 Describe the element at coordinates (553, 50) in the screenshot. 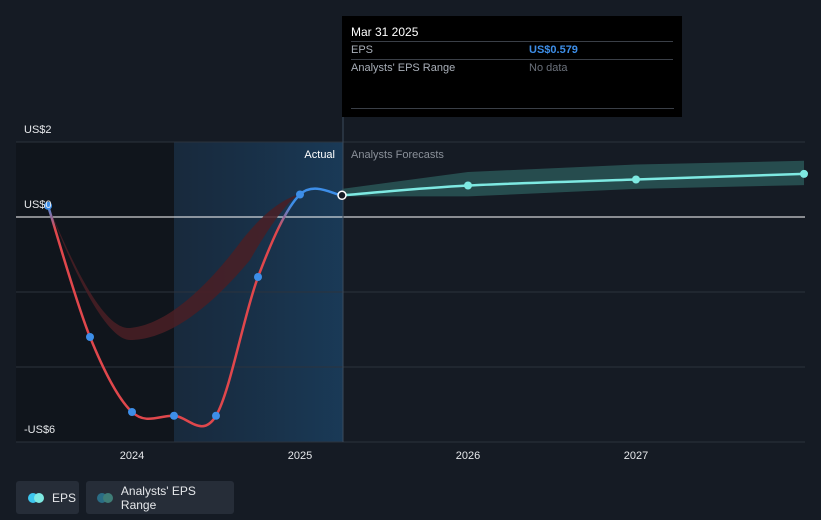

I see `tooltip-eps-value: US$0.579` at that location.